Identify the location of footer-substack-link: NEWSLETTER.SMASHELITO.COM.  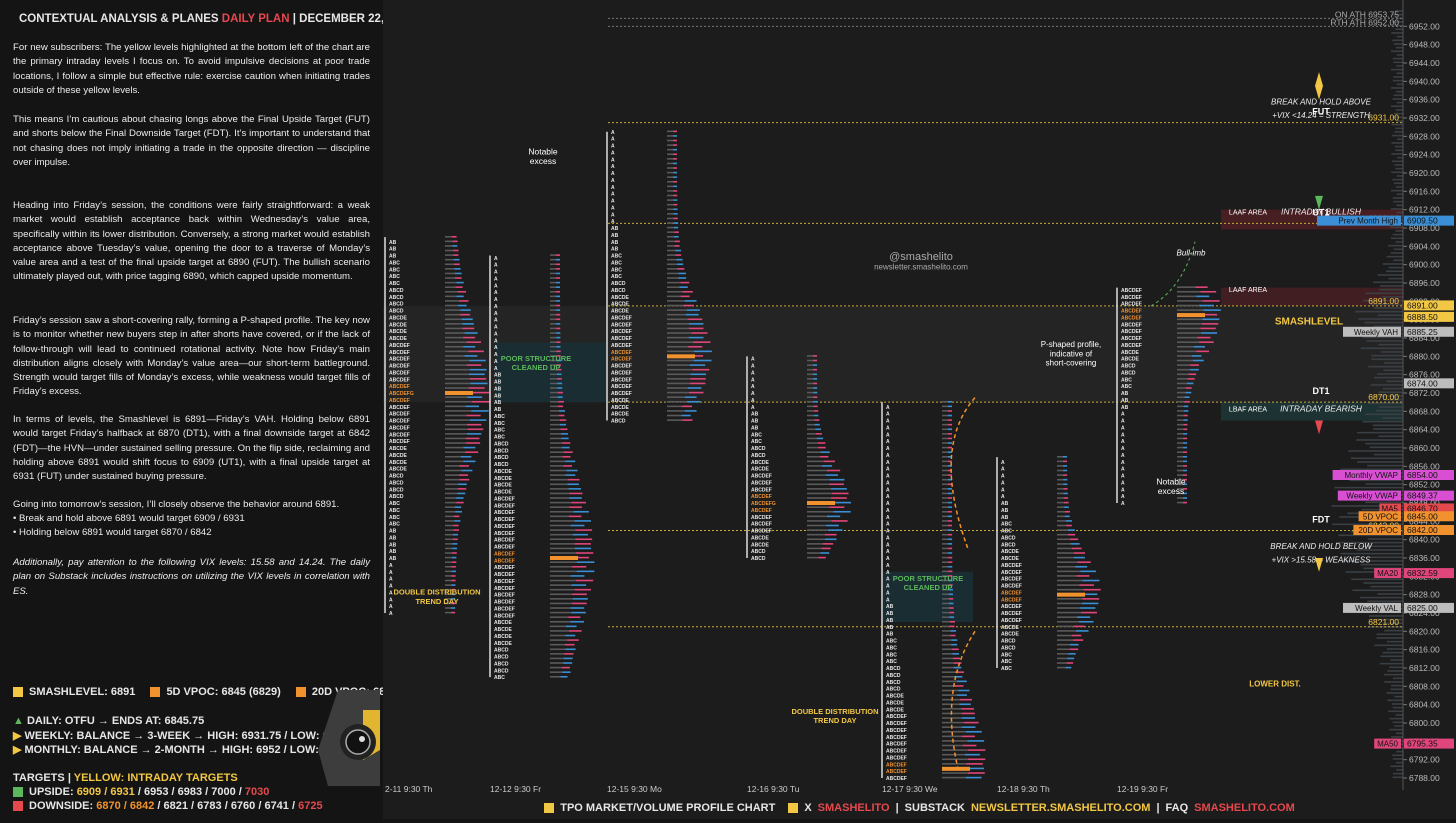
(1060, 808).